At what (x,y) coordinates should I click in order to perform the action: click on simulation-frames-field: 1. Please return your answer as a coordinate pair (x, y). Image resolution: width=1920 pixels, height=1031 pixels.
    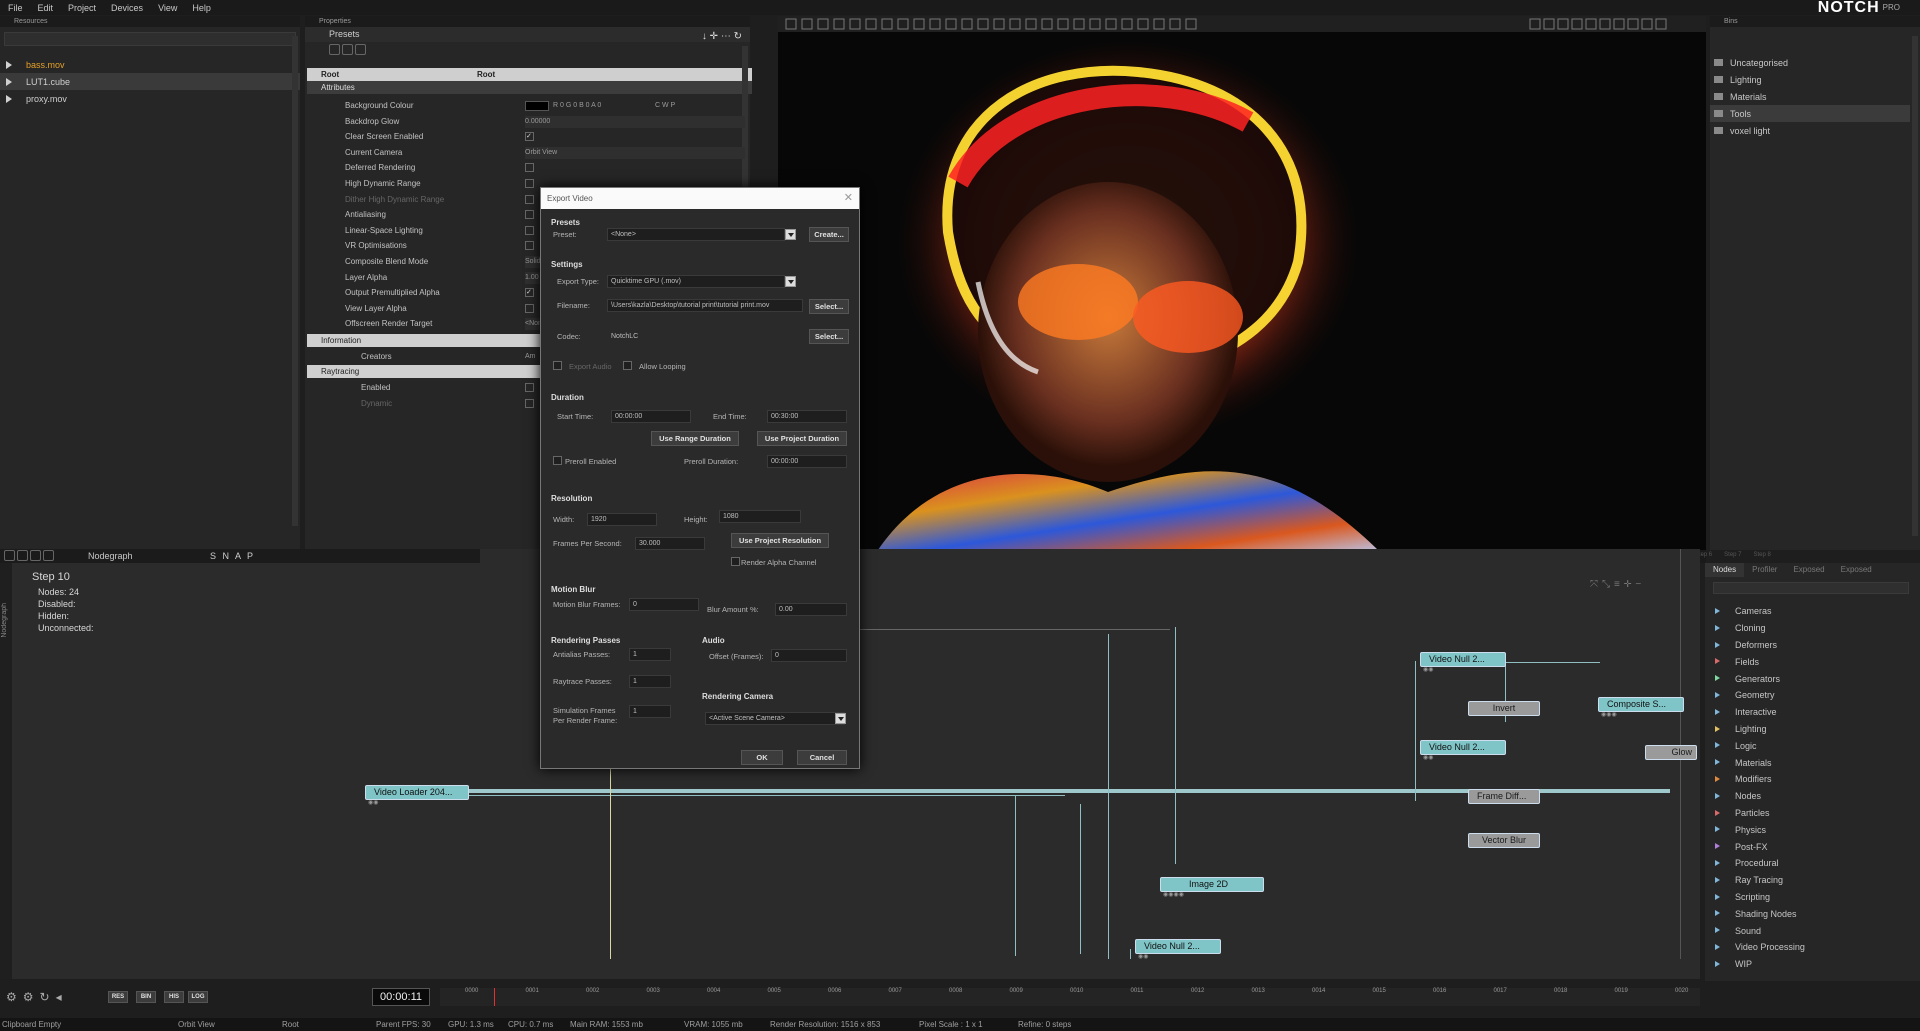
    Looking at the image, I should click on (650, 711).